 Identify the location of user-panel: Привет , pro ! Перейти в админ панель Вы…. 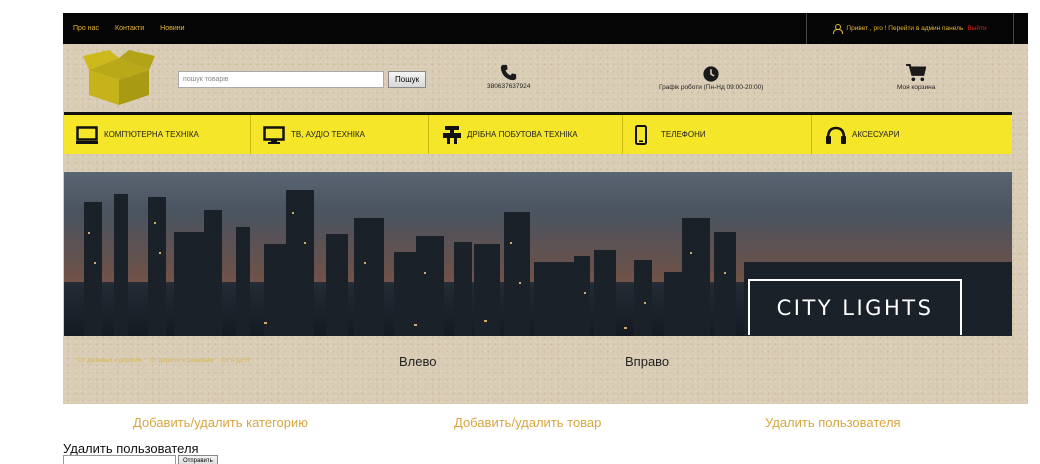
(910, 28).